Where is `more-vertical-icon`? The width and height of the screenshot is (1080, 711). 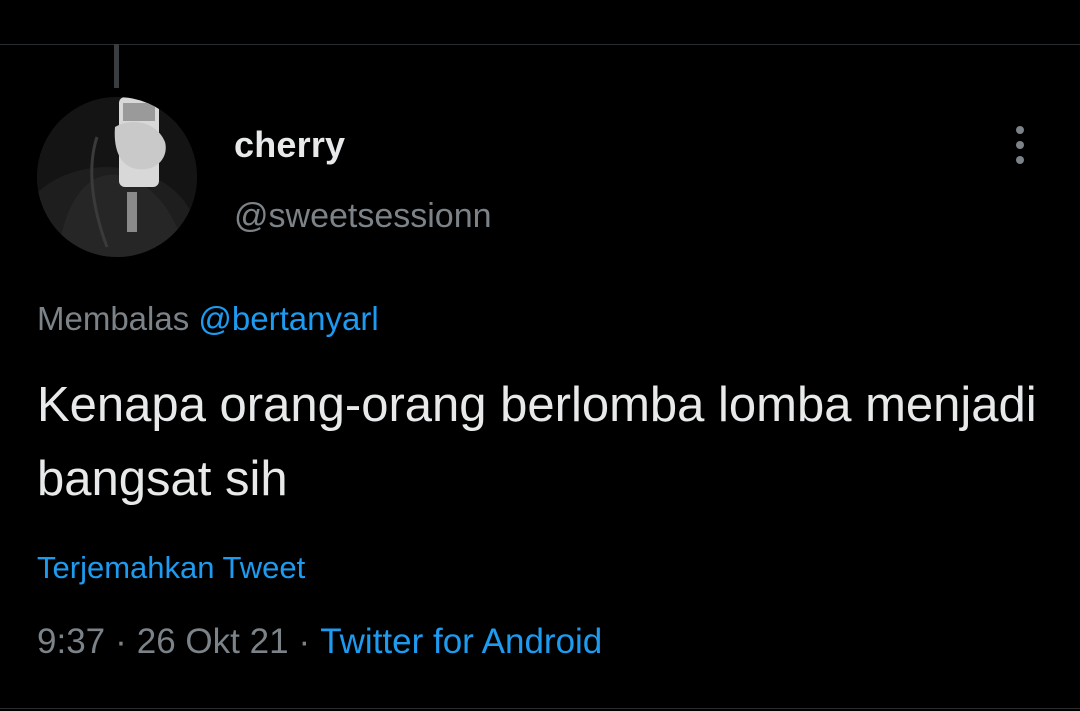
more-vertical-icon is located at coordinates (1020, 130).